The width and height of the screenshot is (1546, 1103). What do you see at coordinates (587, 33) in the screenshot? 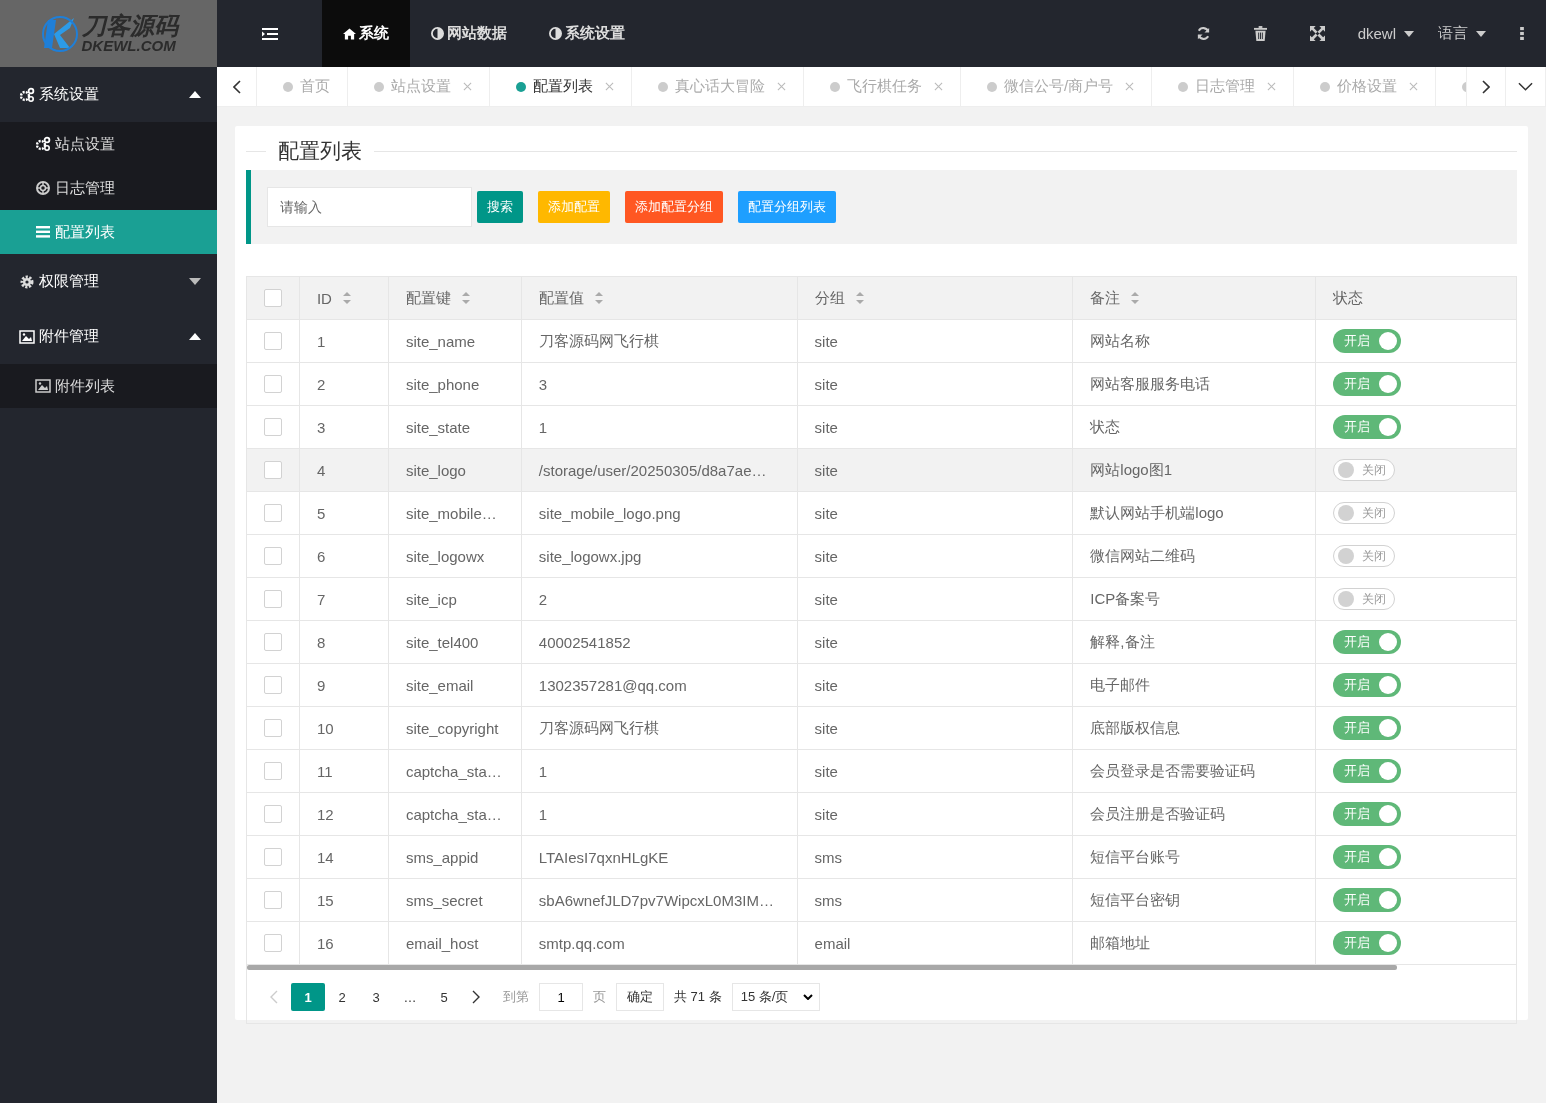
I see `top-nav-tab: 系统设置` at bounding box center [587, 33].